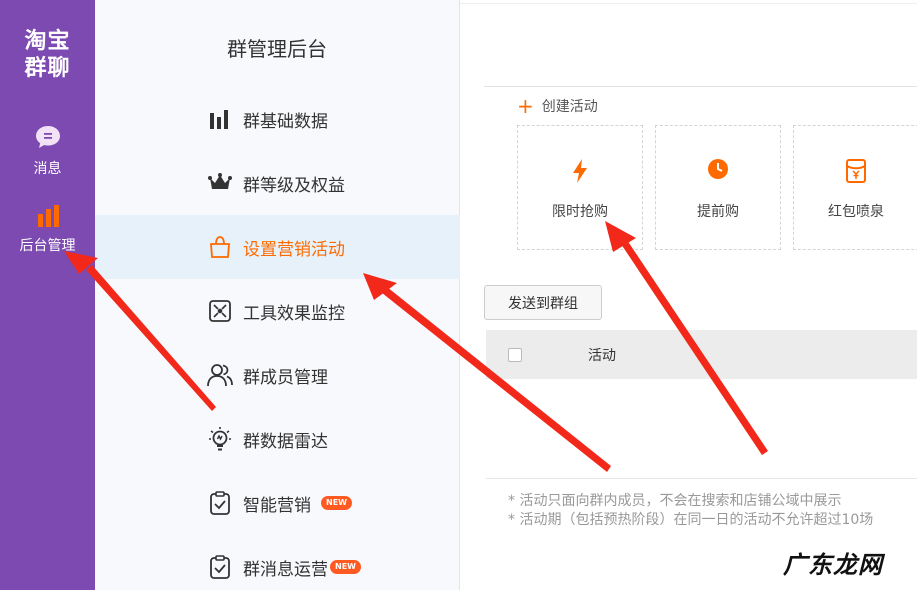 The height and width of the screenshot is (590, 917). Describe the element at coordinates (285, 121) in the screenshot. I see `menu-item-label: 群基础数据` at that location.